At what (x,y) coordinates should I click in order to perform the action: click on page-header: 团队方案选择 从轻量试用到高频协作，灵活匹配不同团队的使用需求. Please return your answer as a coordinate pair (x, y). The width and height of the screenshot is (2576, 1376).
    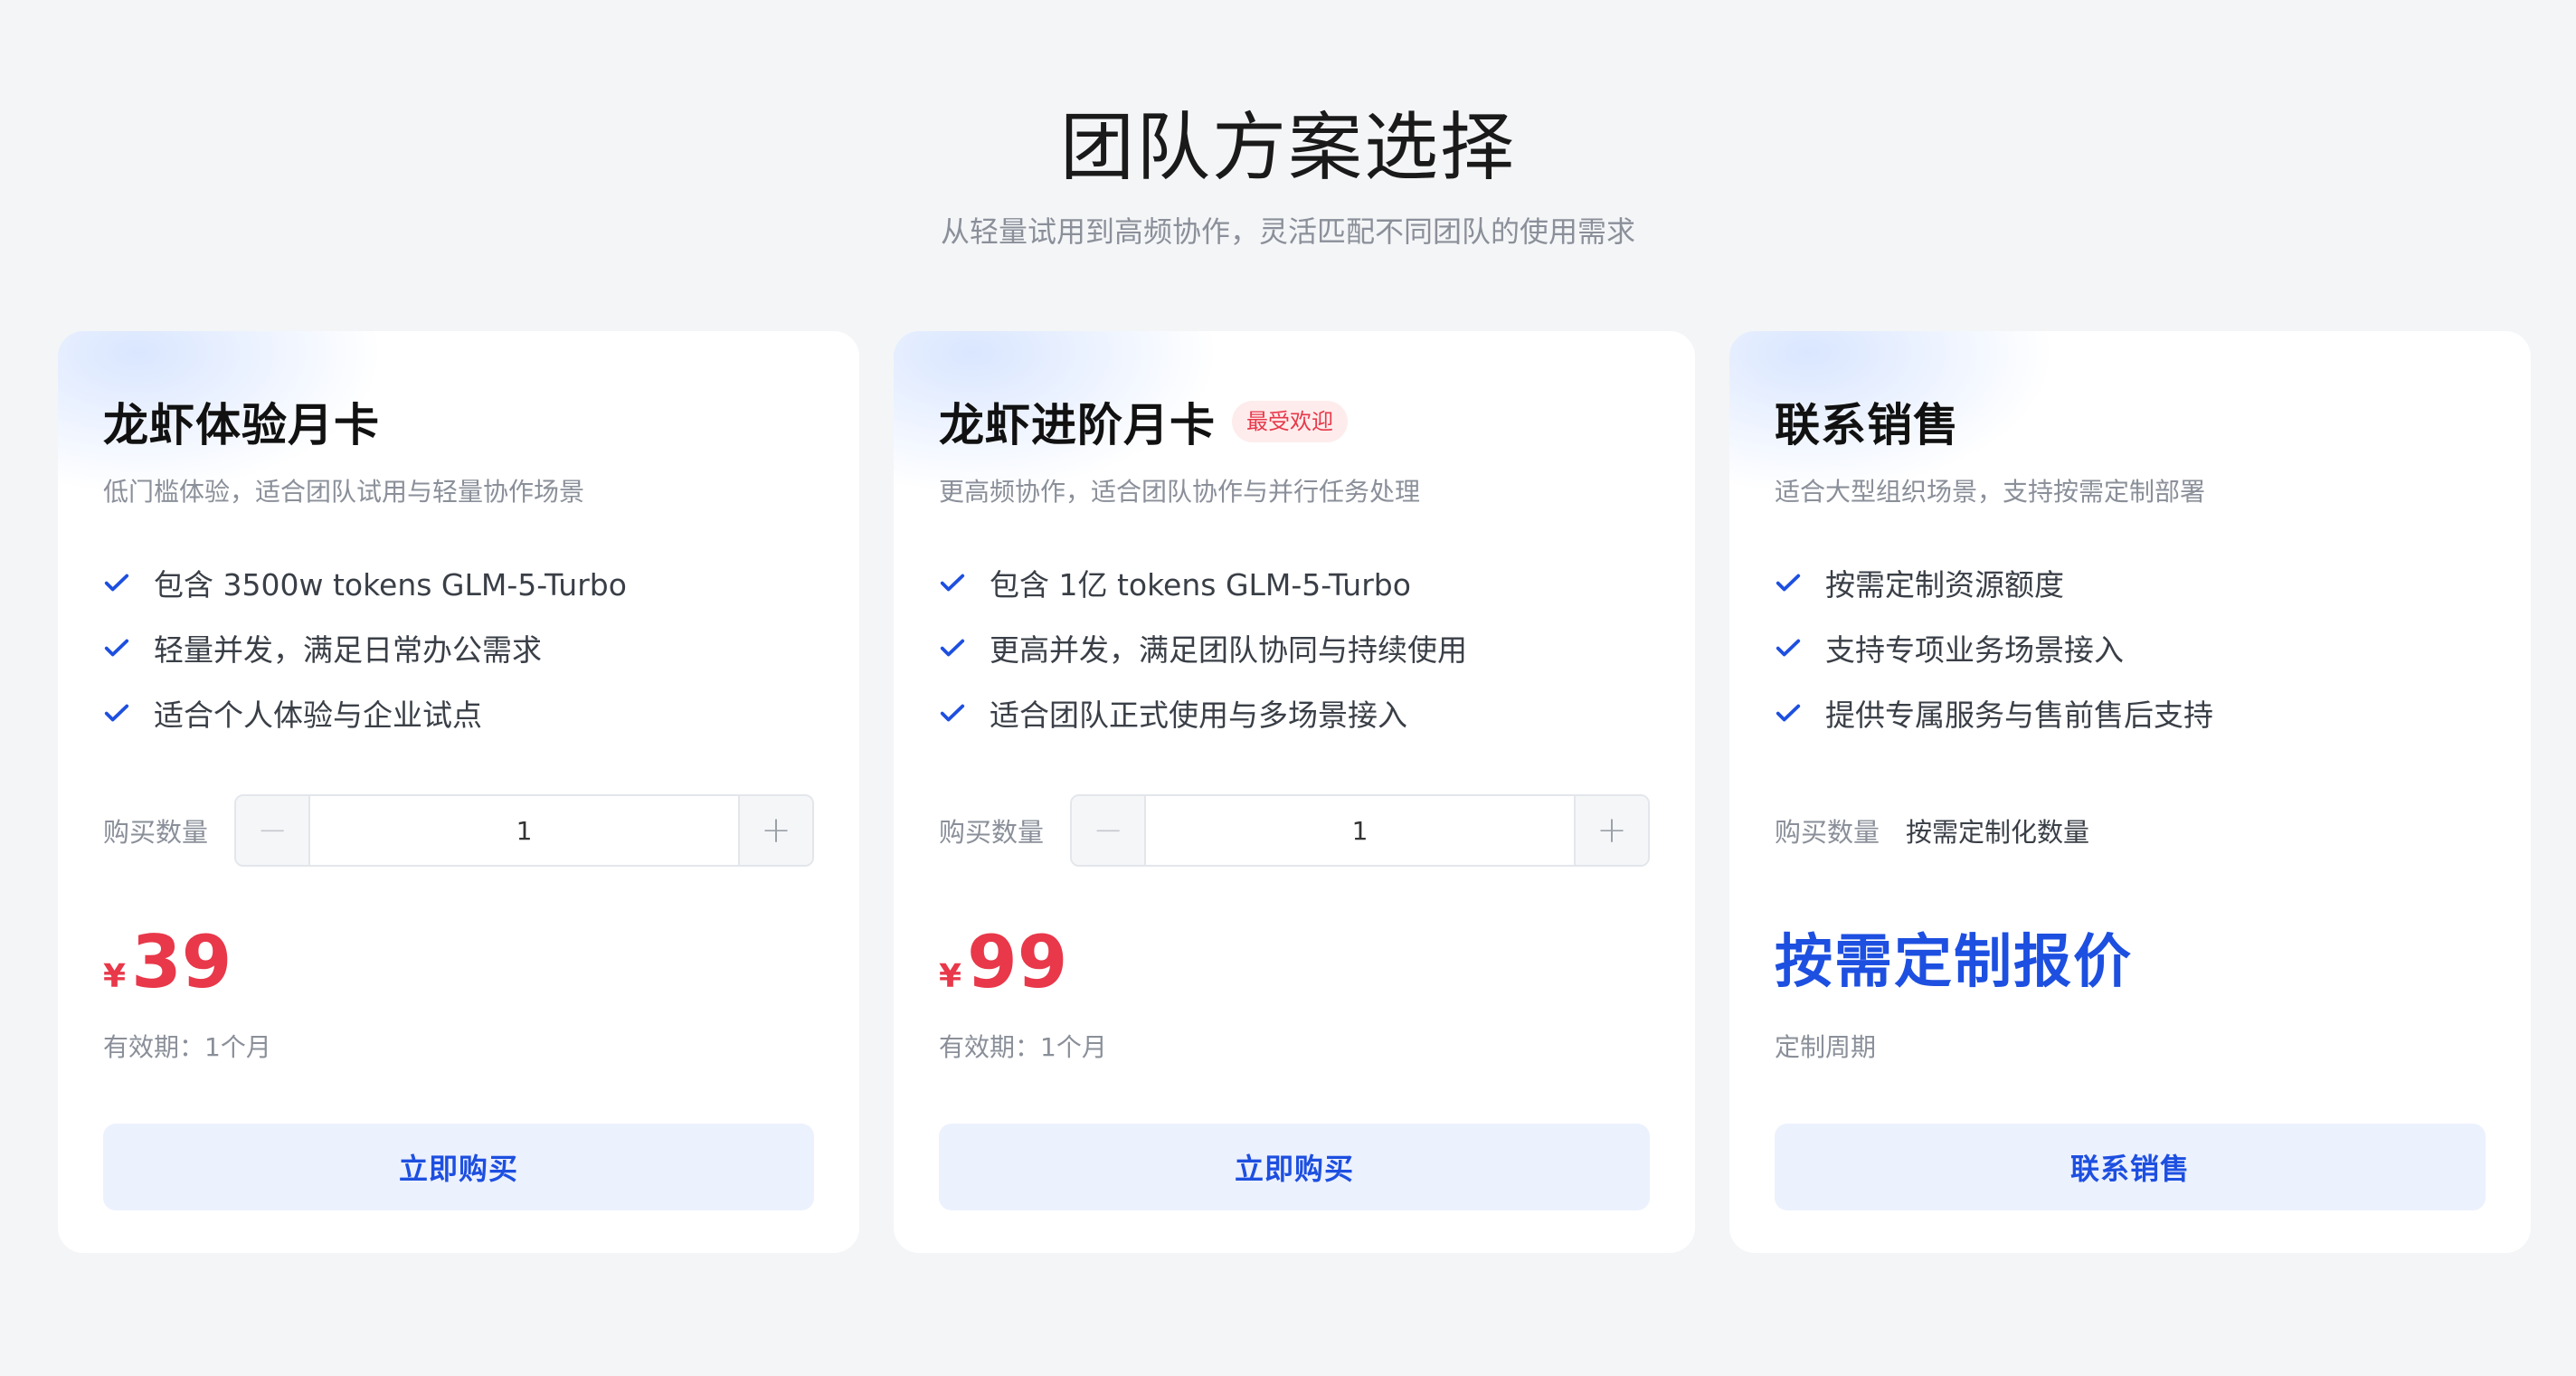
    Looking at the image, I should click on (1288, 174).